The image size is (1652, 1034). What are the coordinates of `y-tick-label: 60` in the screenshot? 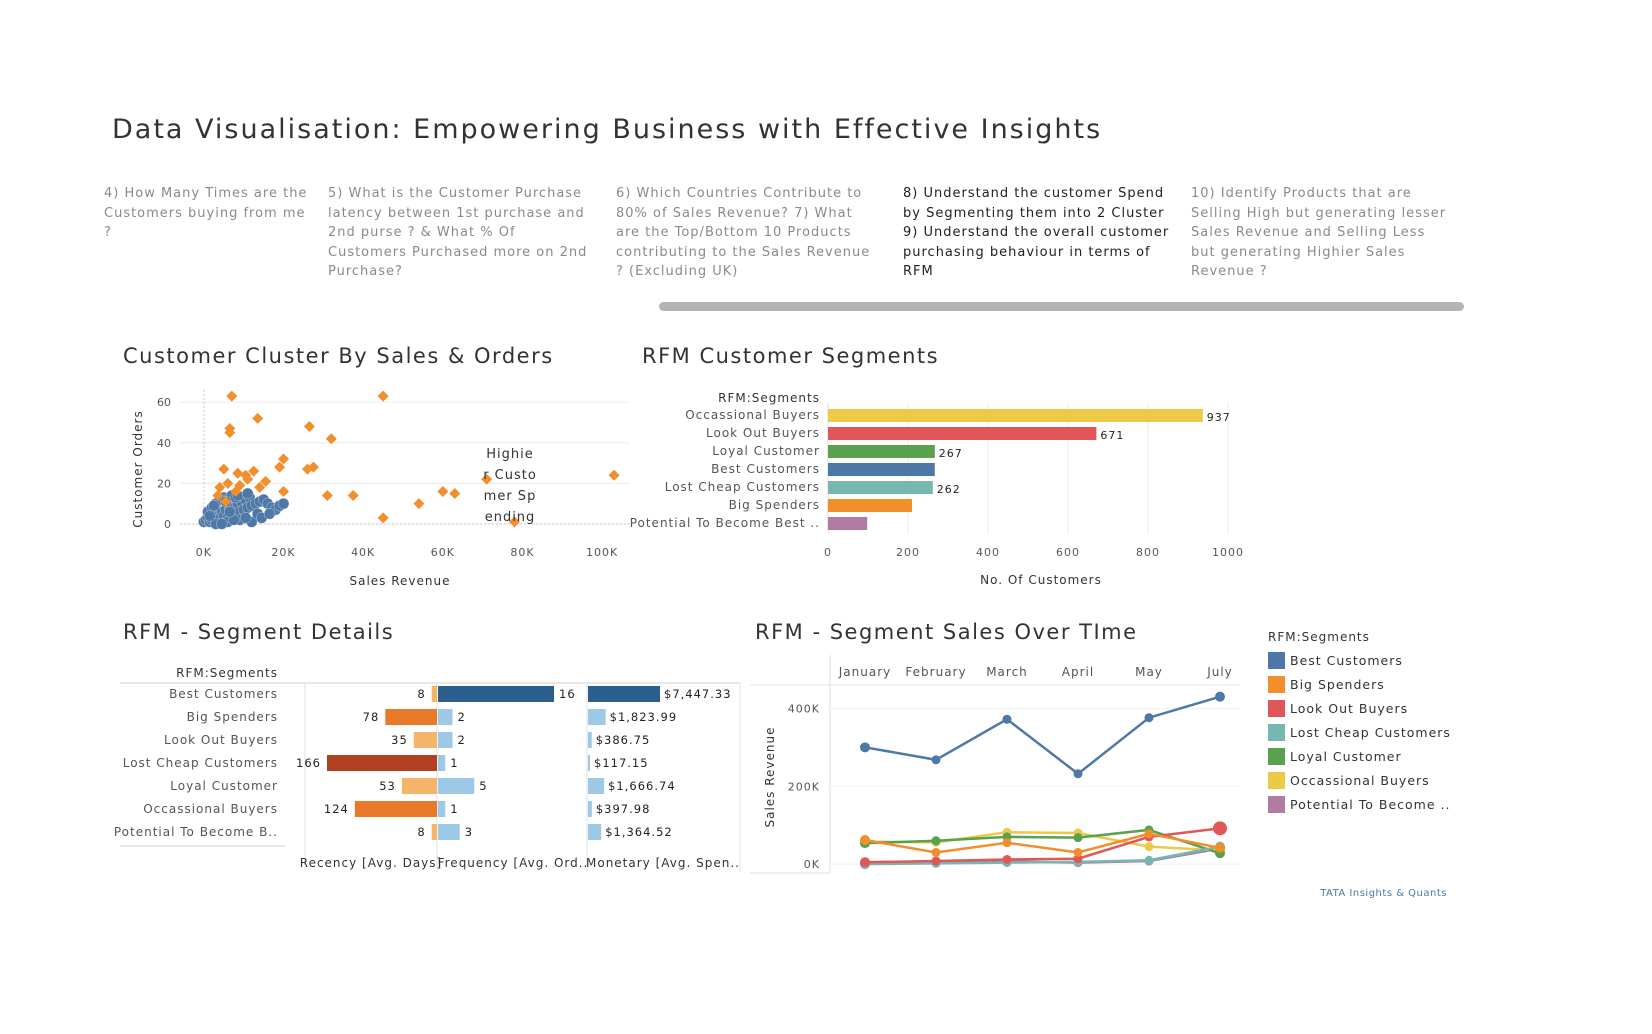 It's located at (164, 402).